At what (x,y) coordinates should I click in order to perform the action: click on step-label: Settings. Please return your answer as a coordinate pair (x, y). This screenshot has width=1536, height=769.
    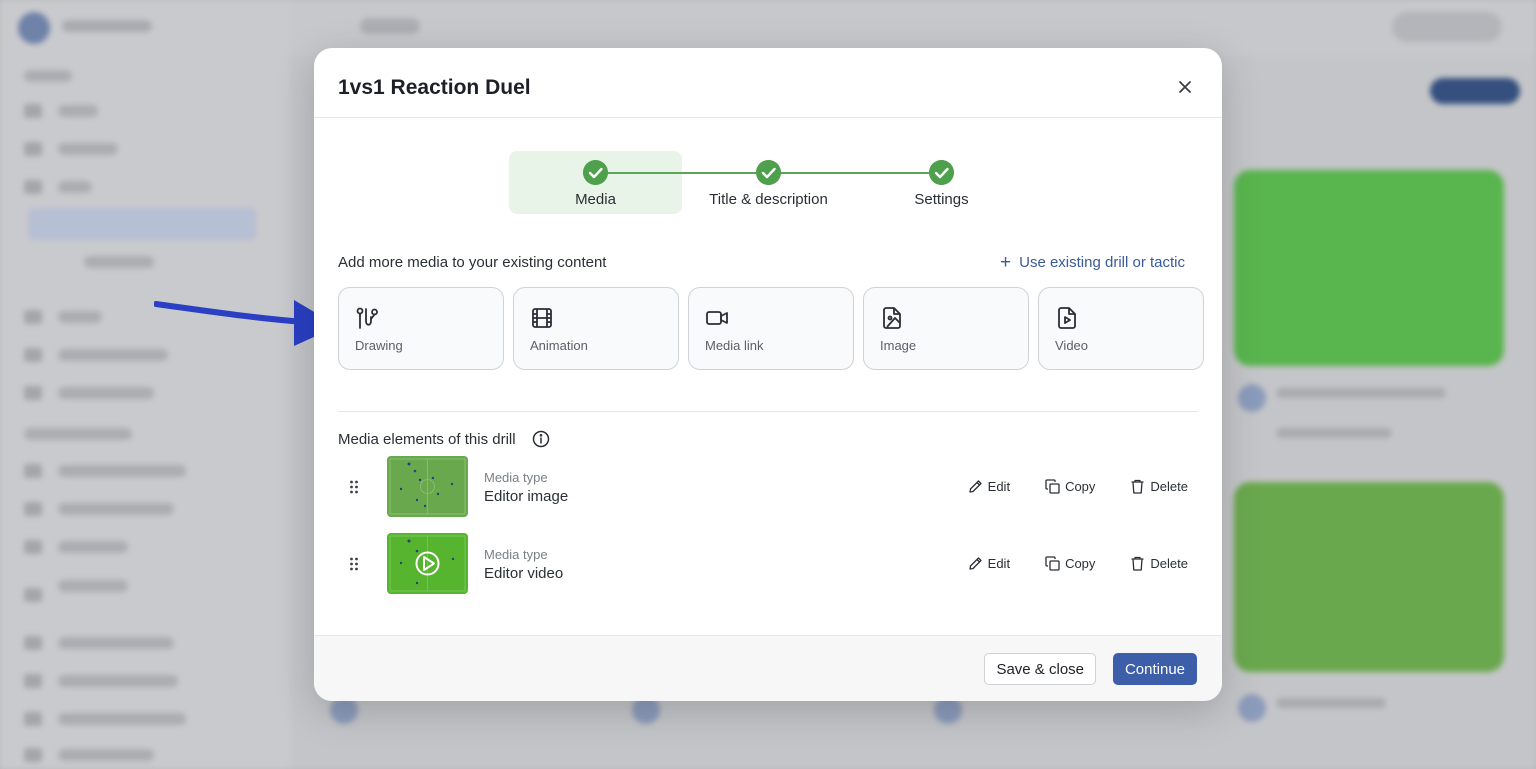
    Looking at the image, I should click on (941, 199).